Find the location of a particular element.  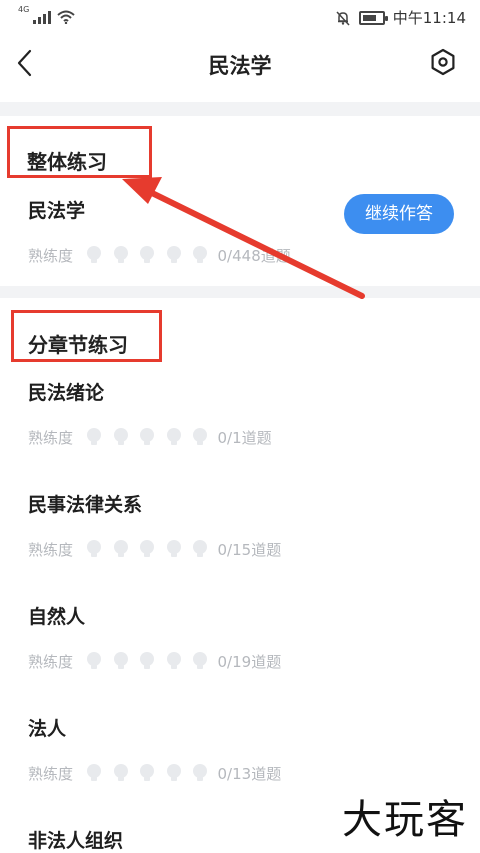

overall-progress-row: 熟练度 0/448道题 is located at coordinates (159, 255).